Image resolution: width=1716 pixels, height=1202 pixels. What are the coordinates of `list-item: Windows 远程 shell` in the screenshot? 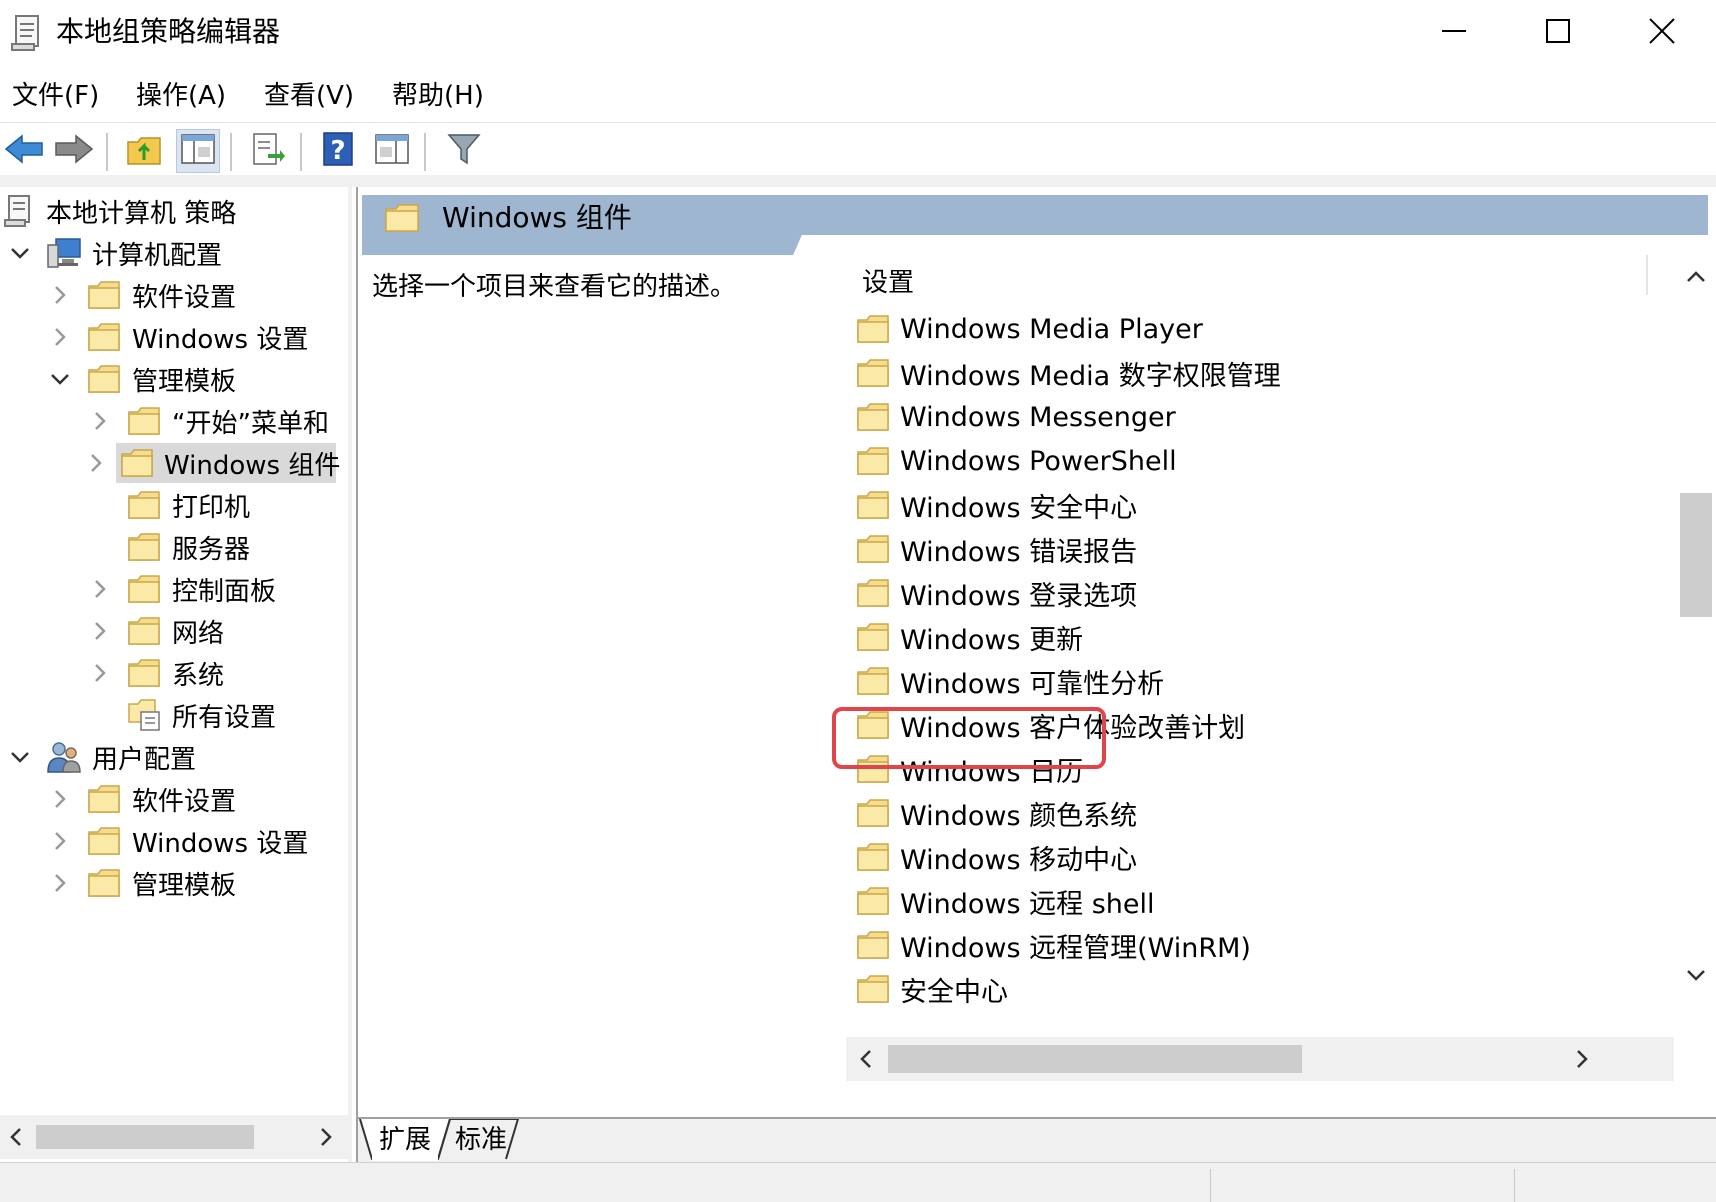 It's located at (1005, 901).